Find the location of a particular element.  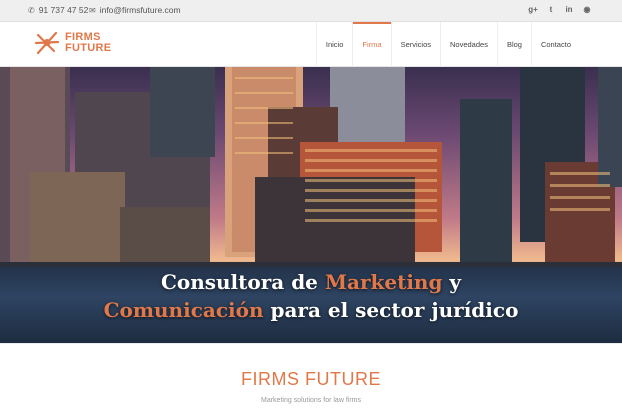

logo-wordmark: FIRMS FUTURE is located at coordinates (88, 43).